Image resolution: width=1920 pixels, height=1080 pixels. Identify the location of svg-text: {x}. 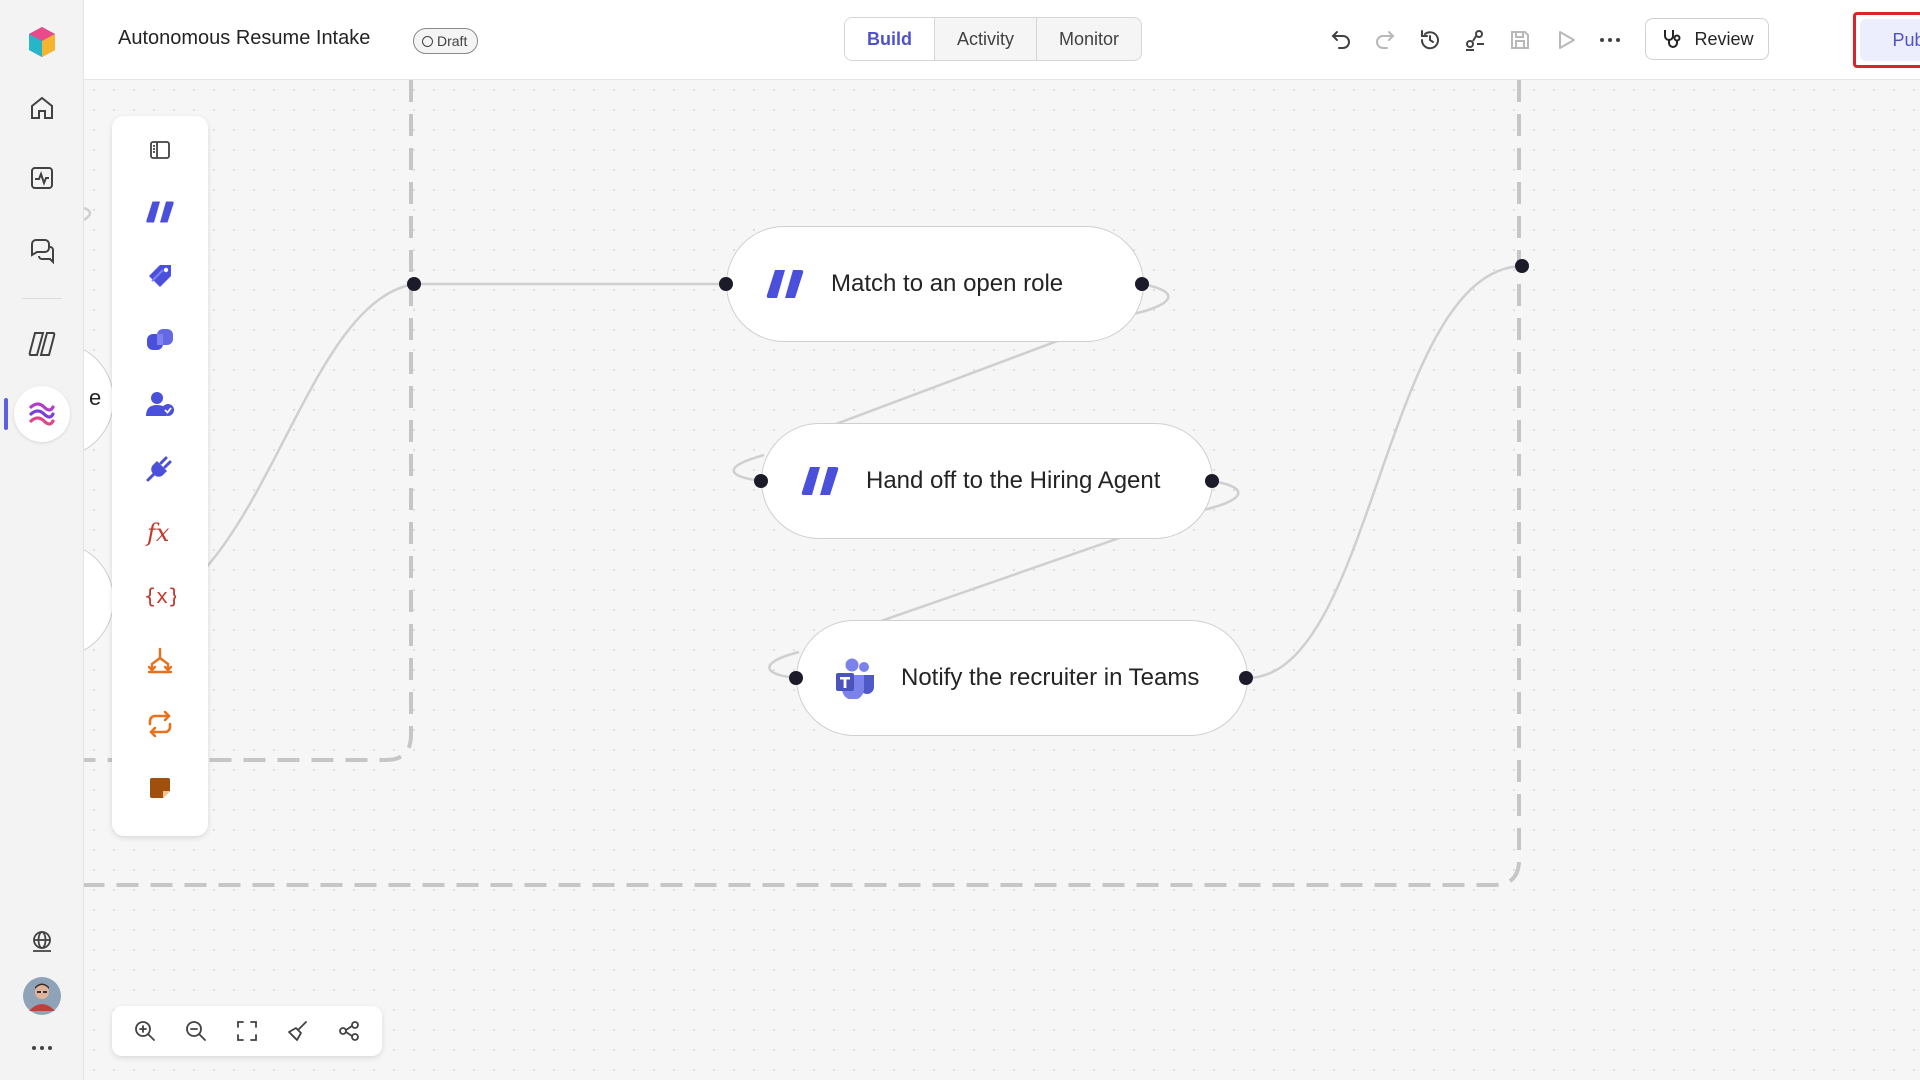
(160, 596).